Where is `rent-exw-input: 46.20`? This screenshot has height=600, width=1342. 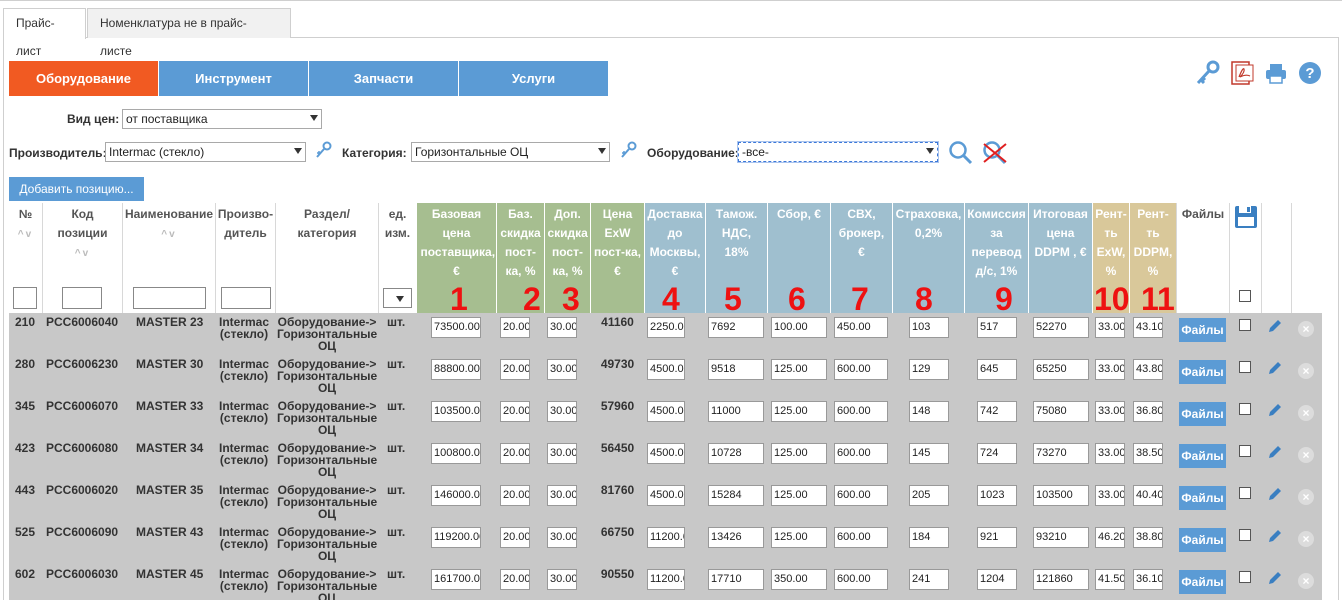 rent-exw-input: 46.20 is located at coordinates (1110, 537).